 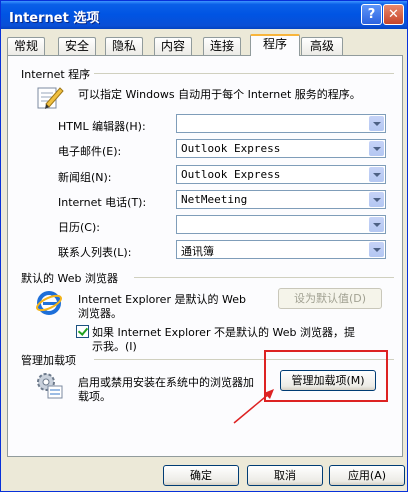 I want to click on contacts-select: 通讯簿, so click(x=281, y=249).